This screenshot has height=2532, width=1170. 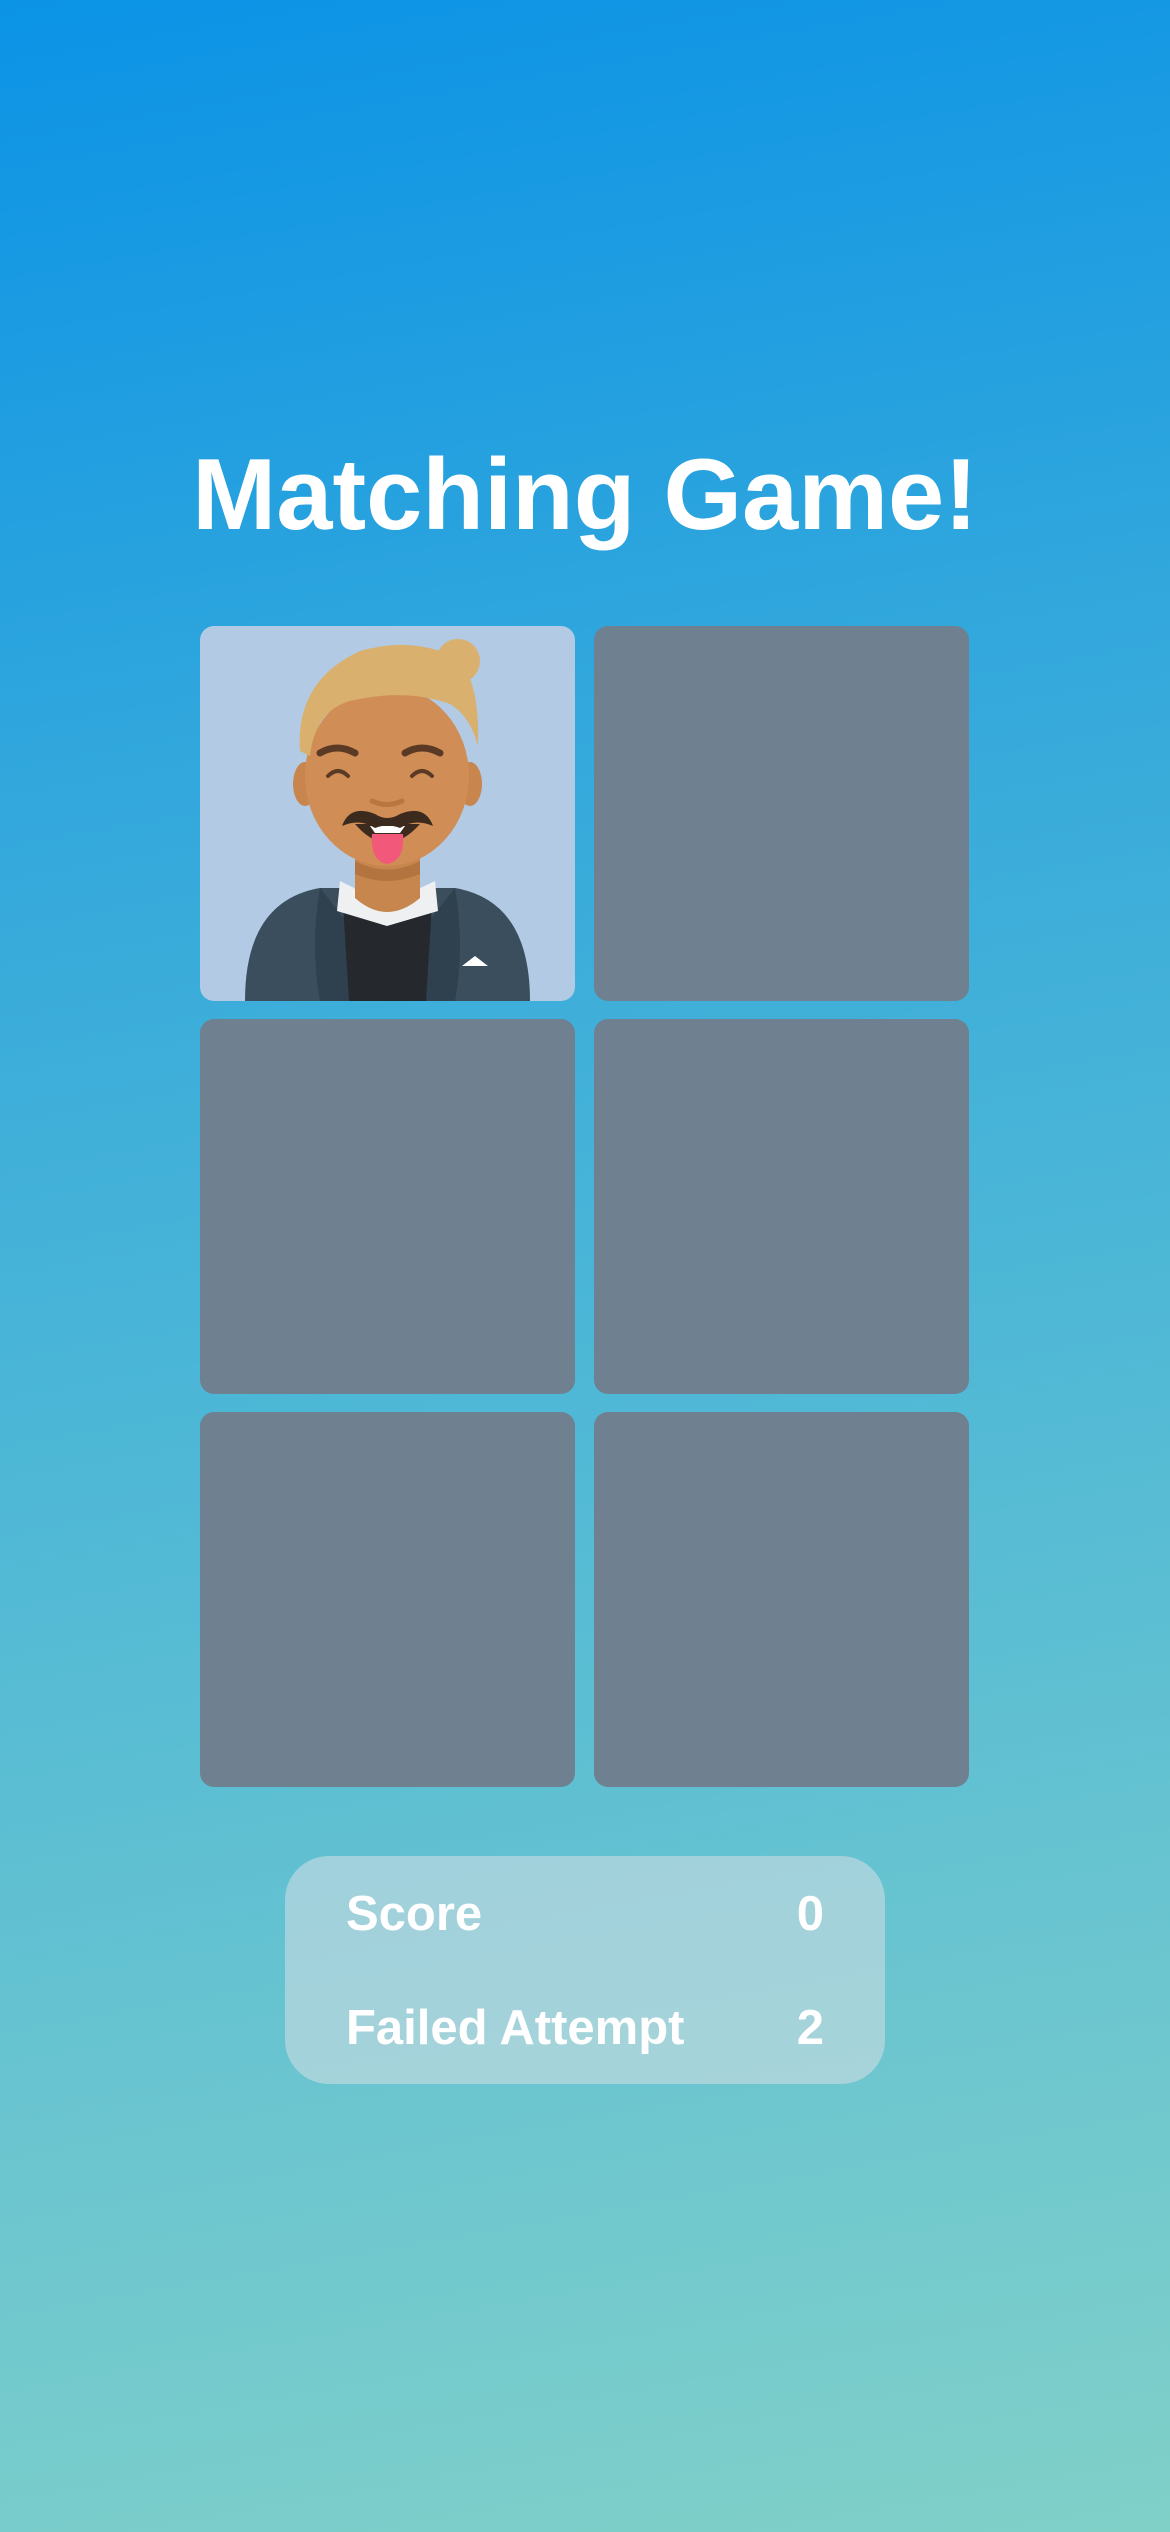 I want to click on card-6-face-down, so click(x=781, y=1599).